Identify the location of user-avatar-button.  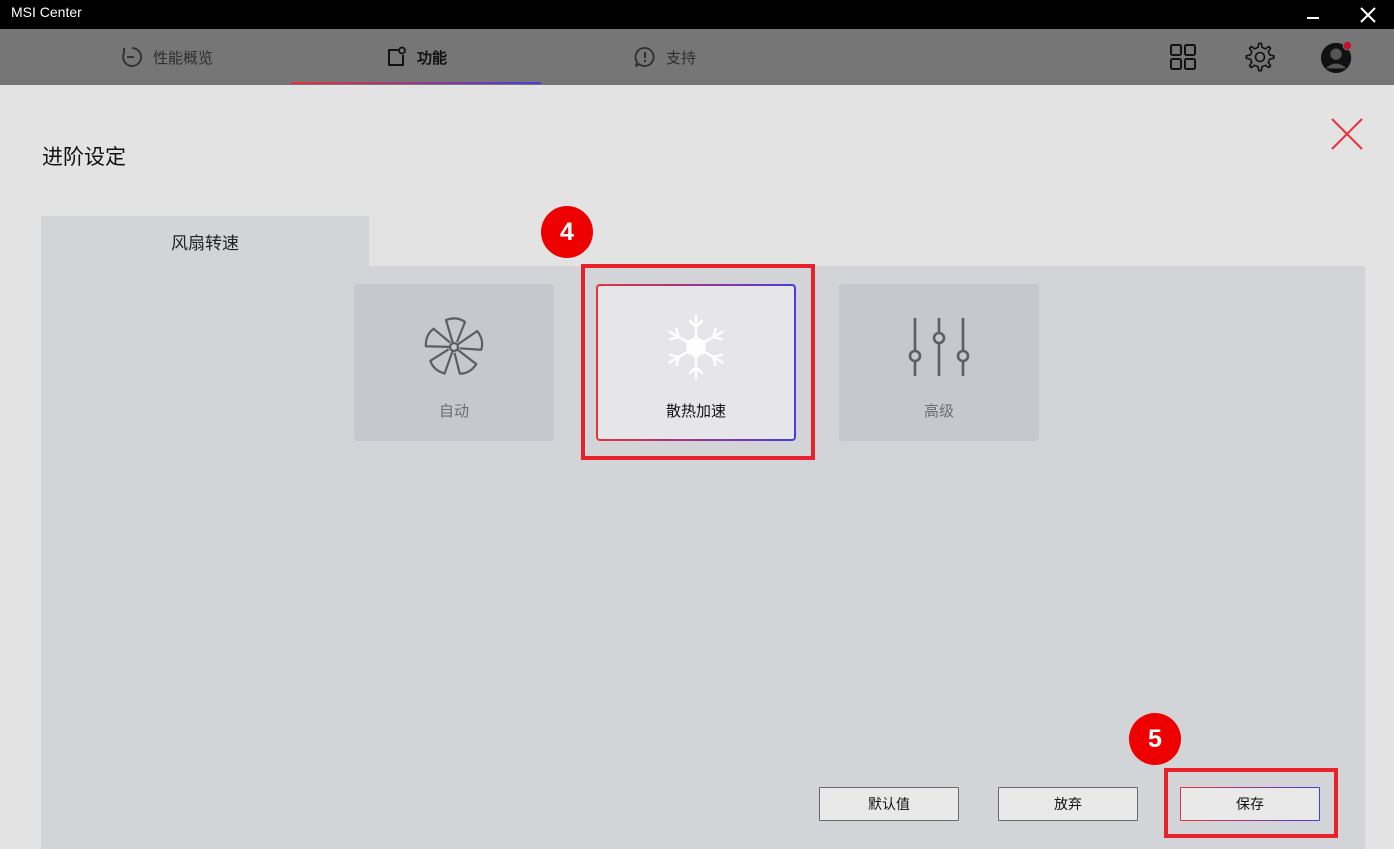
(1337, 57).